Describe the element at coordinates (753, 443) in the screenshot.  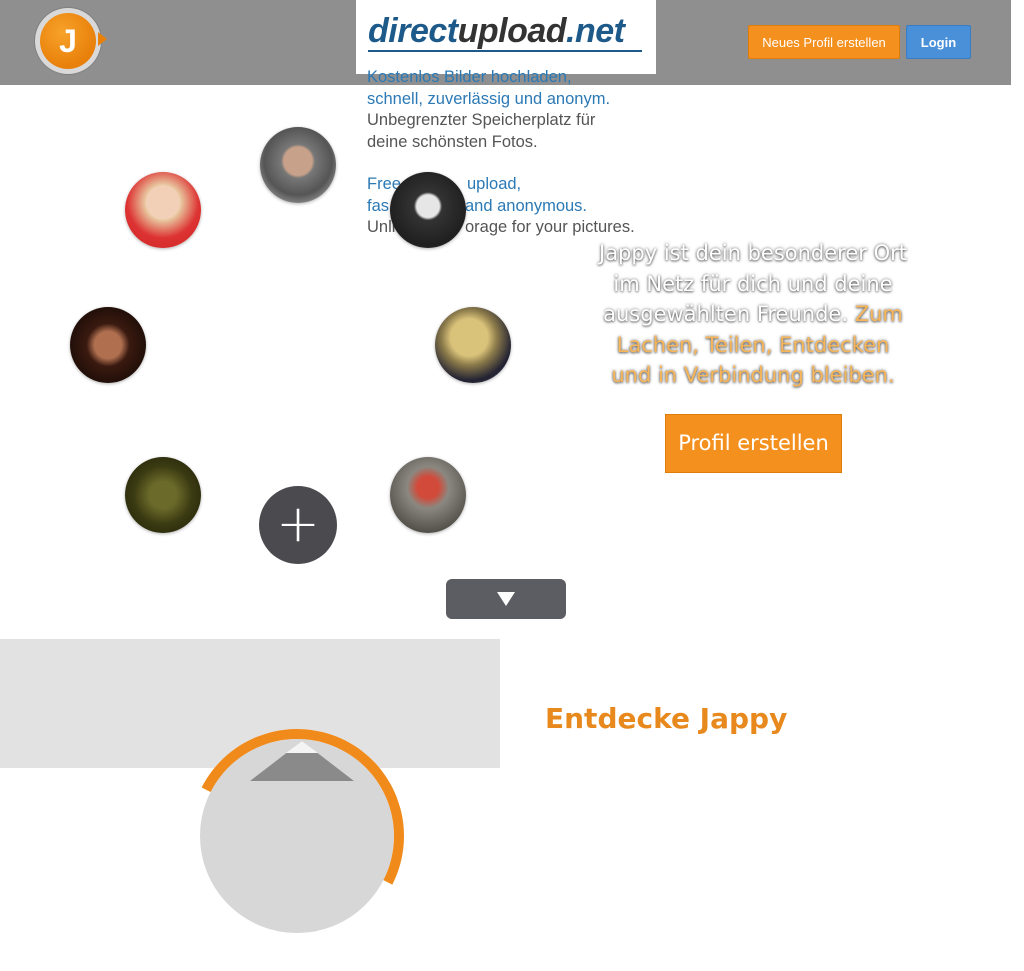
I see `create-profile-button: Profil erstellen` at that location.